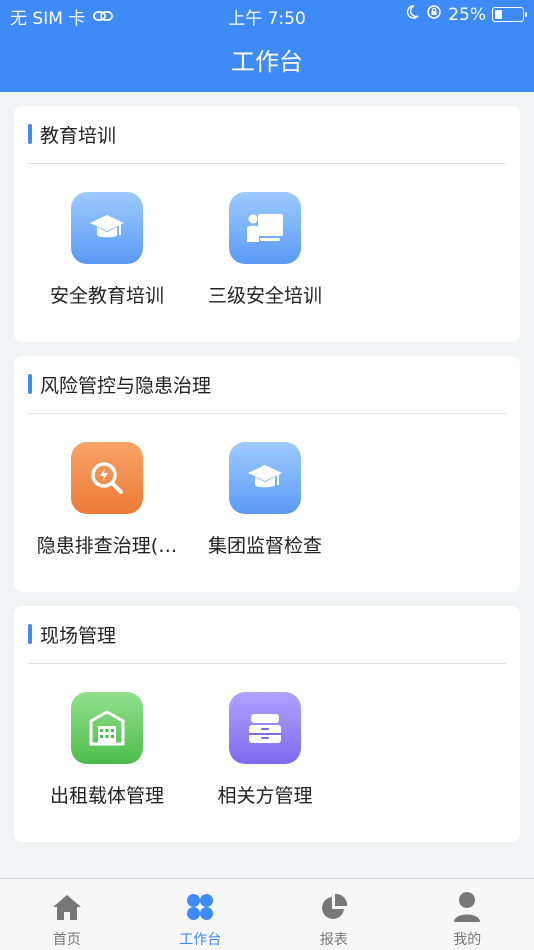  I want to click on grid-icon, so click(201, 907).